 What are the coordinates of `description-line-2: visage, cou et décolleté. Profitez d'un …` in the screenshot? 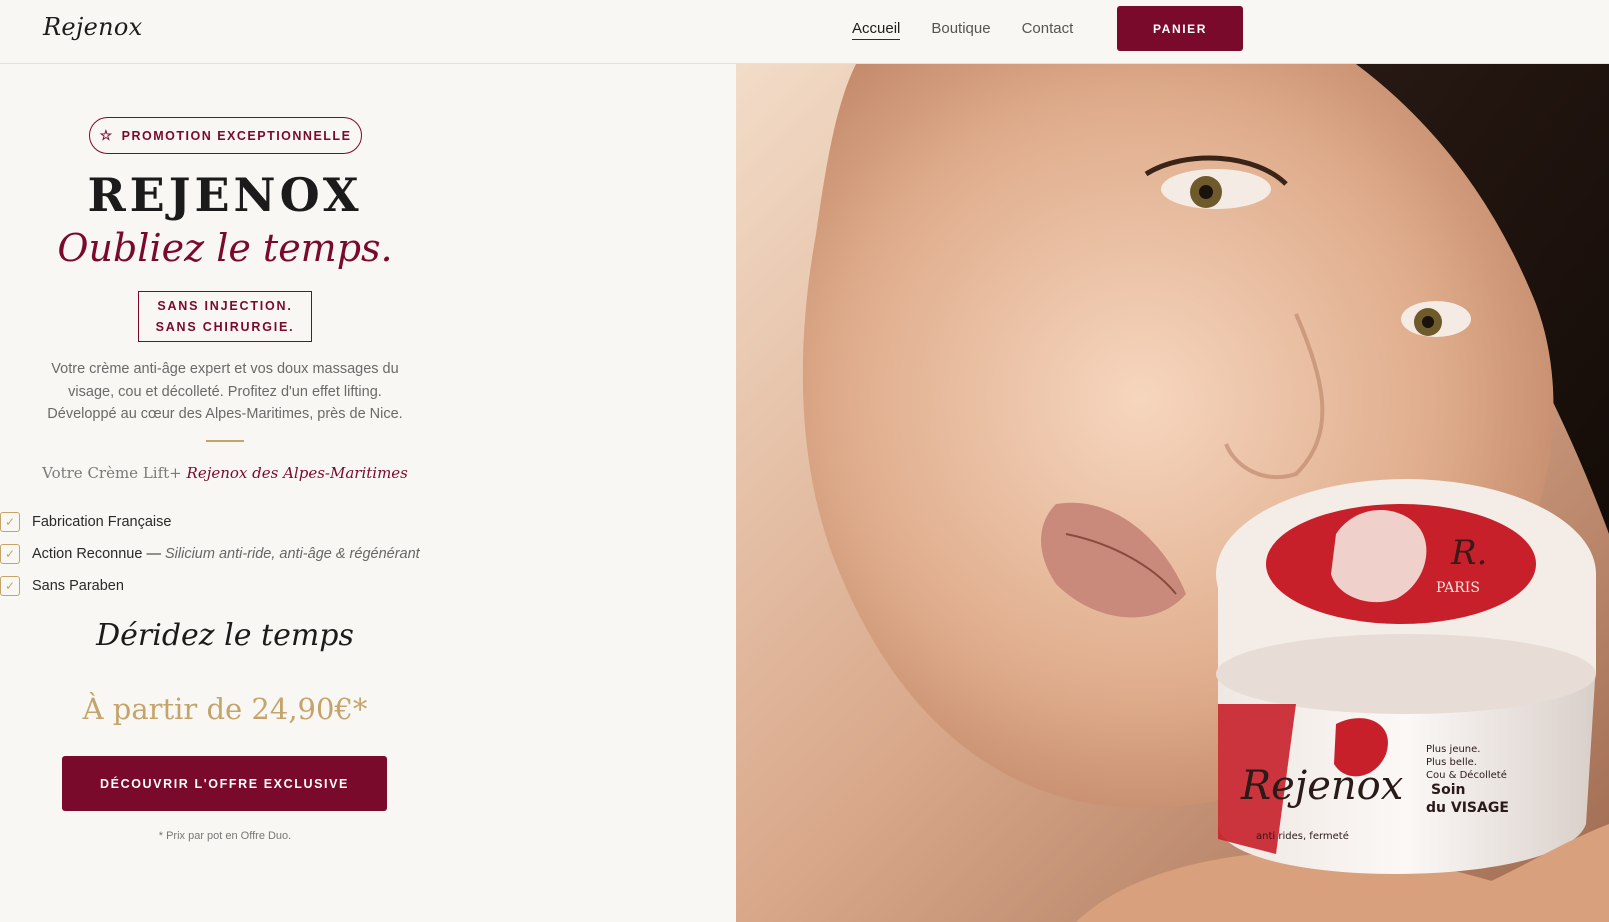 It's located at (225, 391).